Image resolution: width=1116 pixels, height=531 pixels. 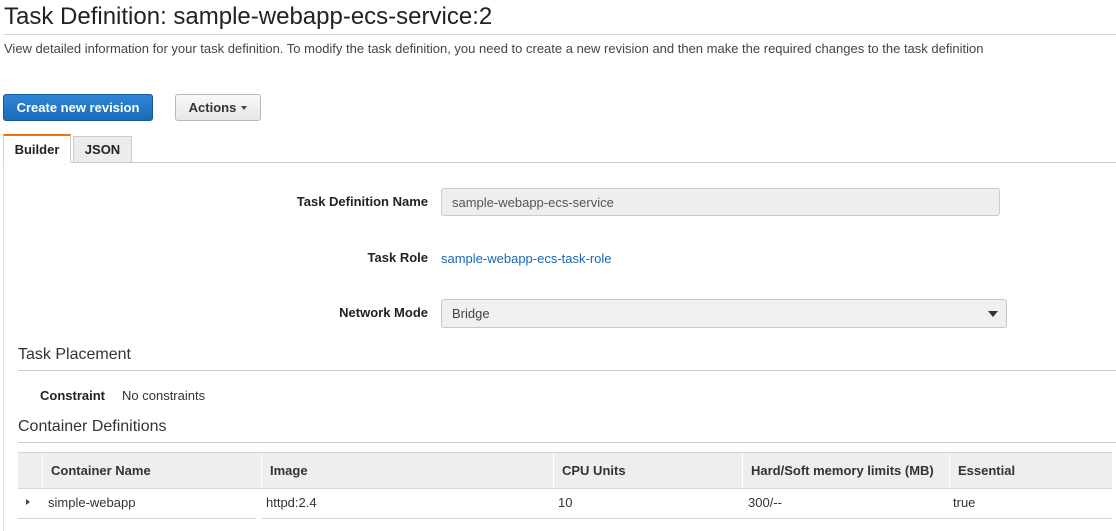 What do you see at coordinates (526, 258) in the screenshot?
I see `task-role-link: sample-webapp-ecs-task-role` at bounding box center [526, 258].